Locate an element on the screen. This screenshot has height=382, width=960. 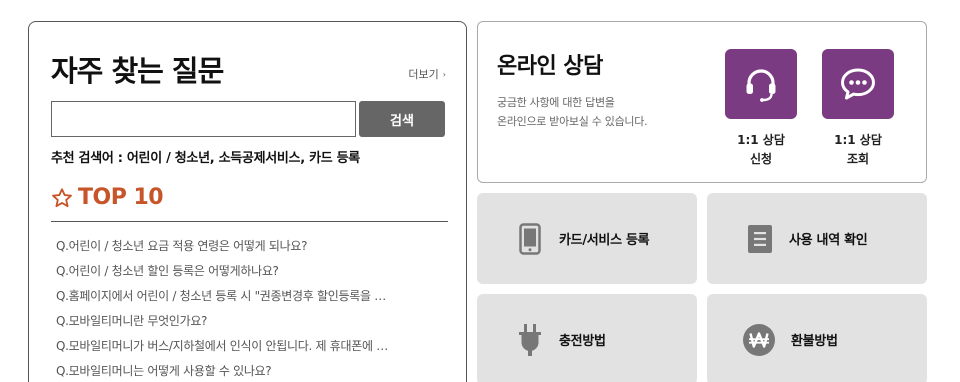
usage-history-tile: 사용 내역 확인 is located at coordinates (817, 238).